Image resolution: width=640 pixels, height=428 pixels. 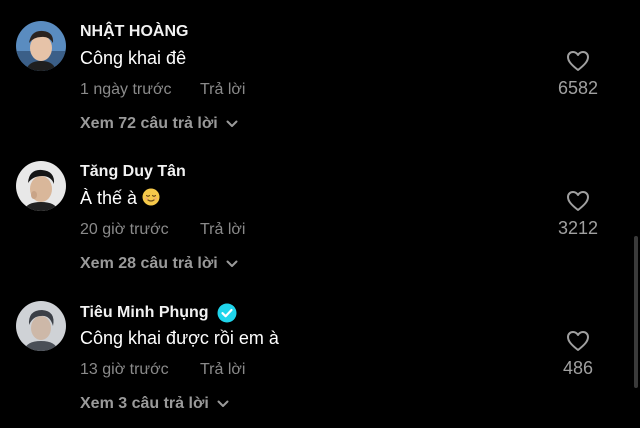 What do you see at coordinates (151, 197) in the screenshot?
I see `relieved-face-emoji-icon` at bounding box center [151, 197].